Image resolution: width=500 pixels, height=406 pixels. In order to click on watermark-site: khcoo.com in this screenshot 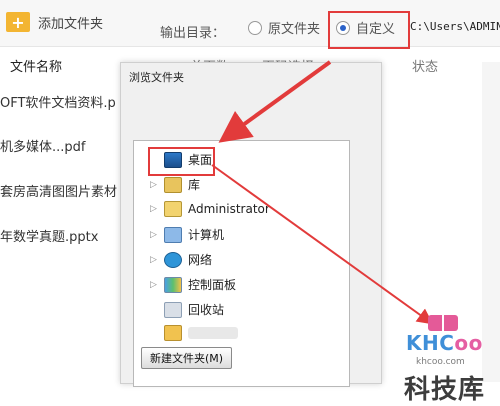, I will do `click(440, 362)`.